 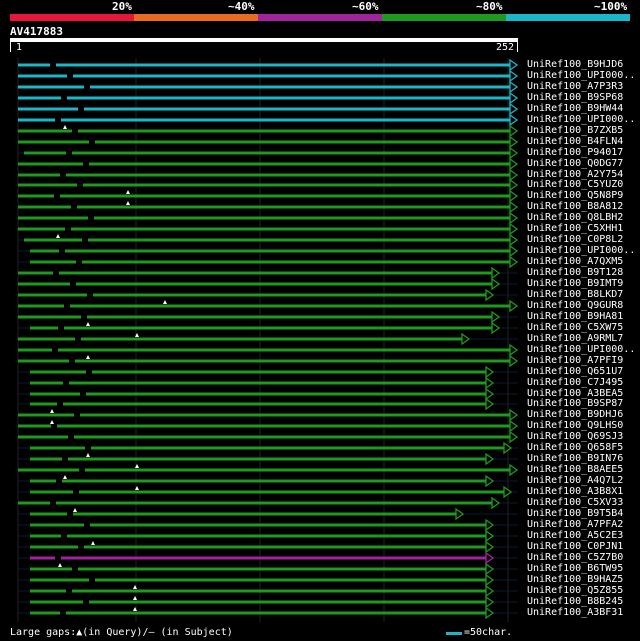 I want to click on hit-label: UniRef100_C5XW75, so click(x=575, y=327).